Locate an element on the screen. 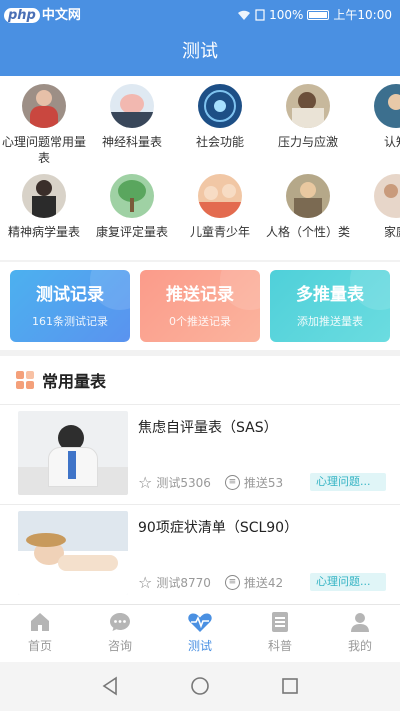  wifi-icon is located at coordinates (244, 15).